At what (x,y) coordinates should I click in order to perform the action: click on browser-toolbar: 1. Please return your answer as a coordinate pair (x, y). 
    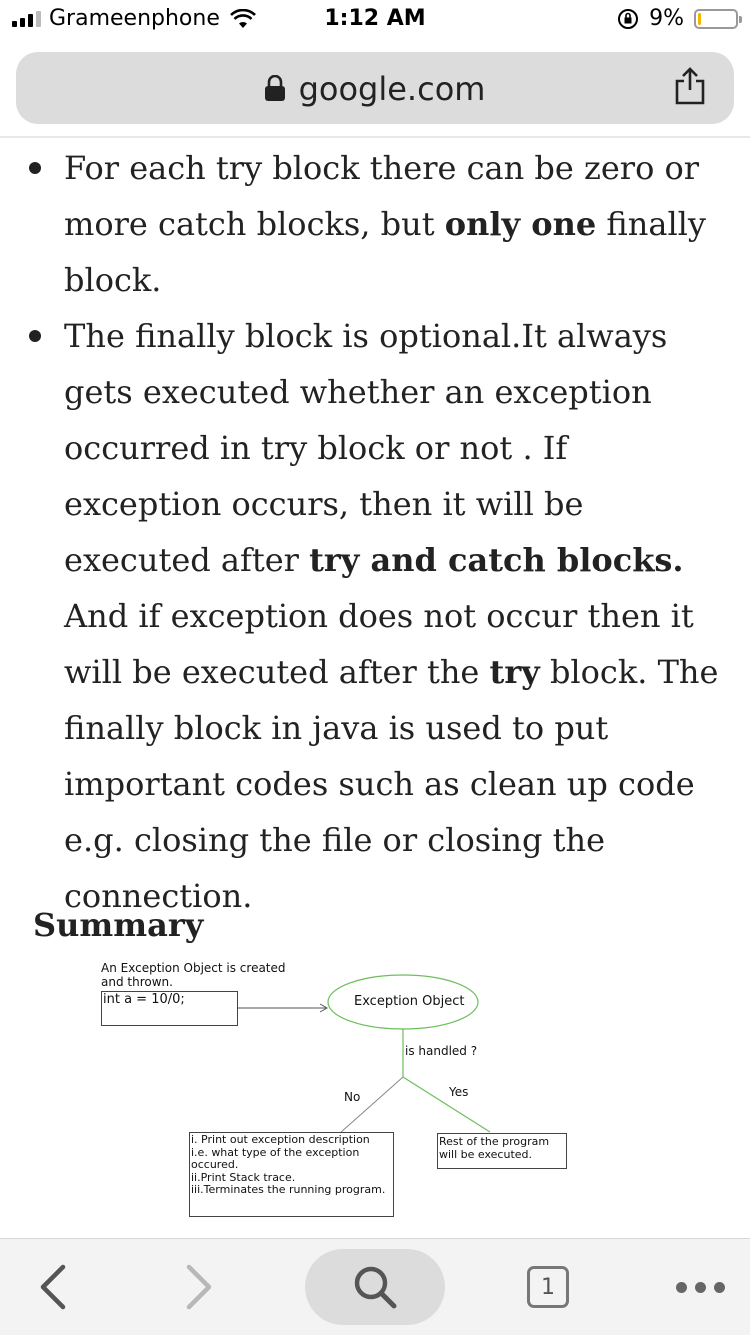
    Looking at the image, I should click on (375, 1286).